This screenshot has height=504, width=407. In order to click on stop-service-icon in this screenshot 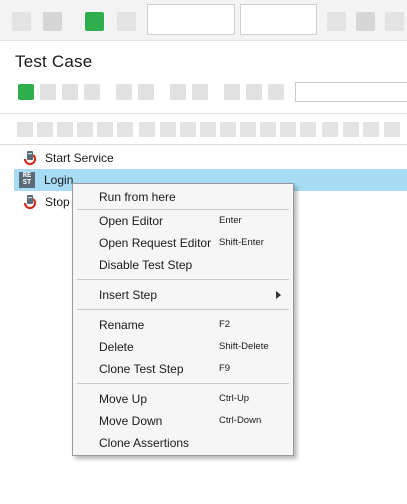, I will do `click(30, 202)`.